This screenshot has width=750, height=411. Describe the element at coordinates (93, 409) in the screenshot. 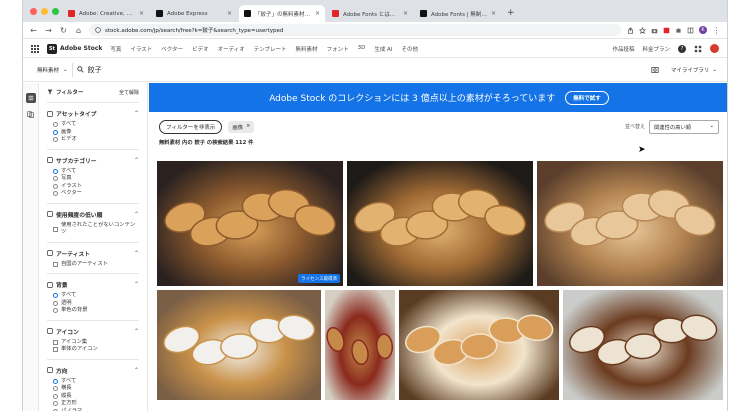

I see `filter-option: パノラマ` at that location.